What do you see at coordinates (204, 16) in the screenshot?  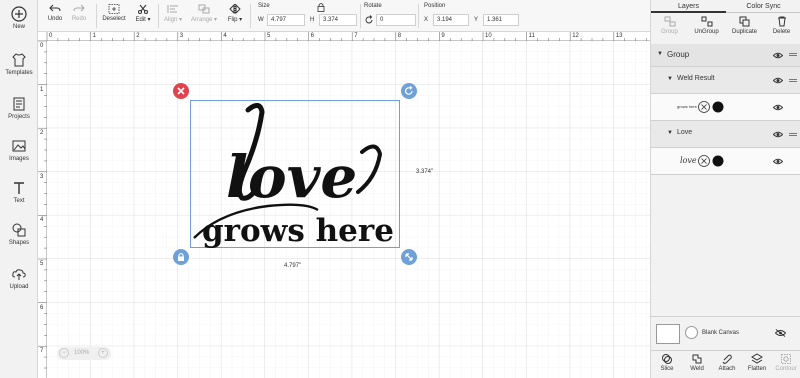 I see `arrange-menu: Arrange ▾` at bounding box center [204, 16].